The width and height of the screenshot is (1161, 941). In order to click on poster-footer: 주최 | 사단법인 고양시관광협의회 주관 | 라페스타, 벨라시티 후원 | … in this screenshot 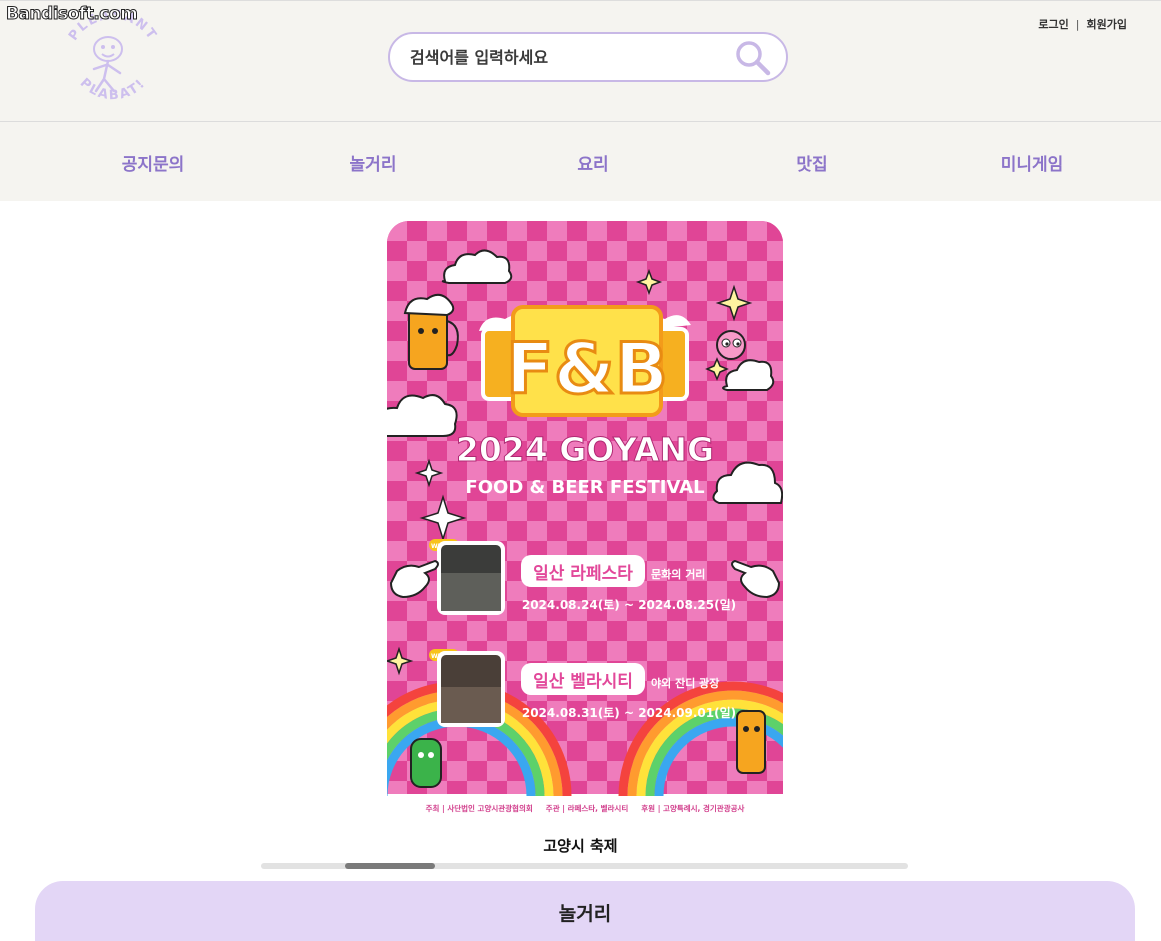, I will do `click(585, 808)`.